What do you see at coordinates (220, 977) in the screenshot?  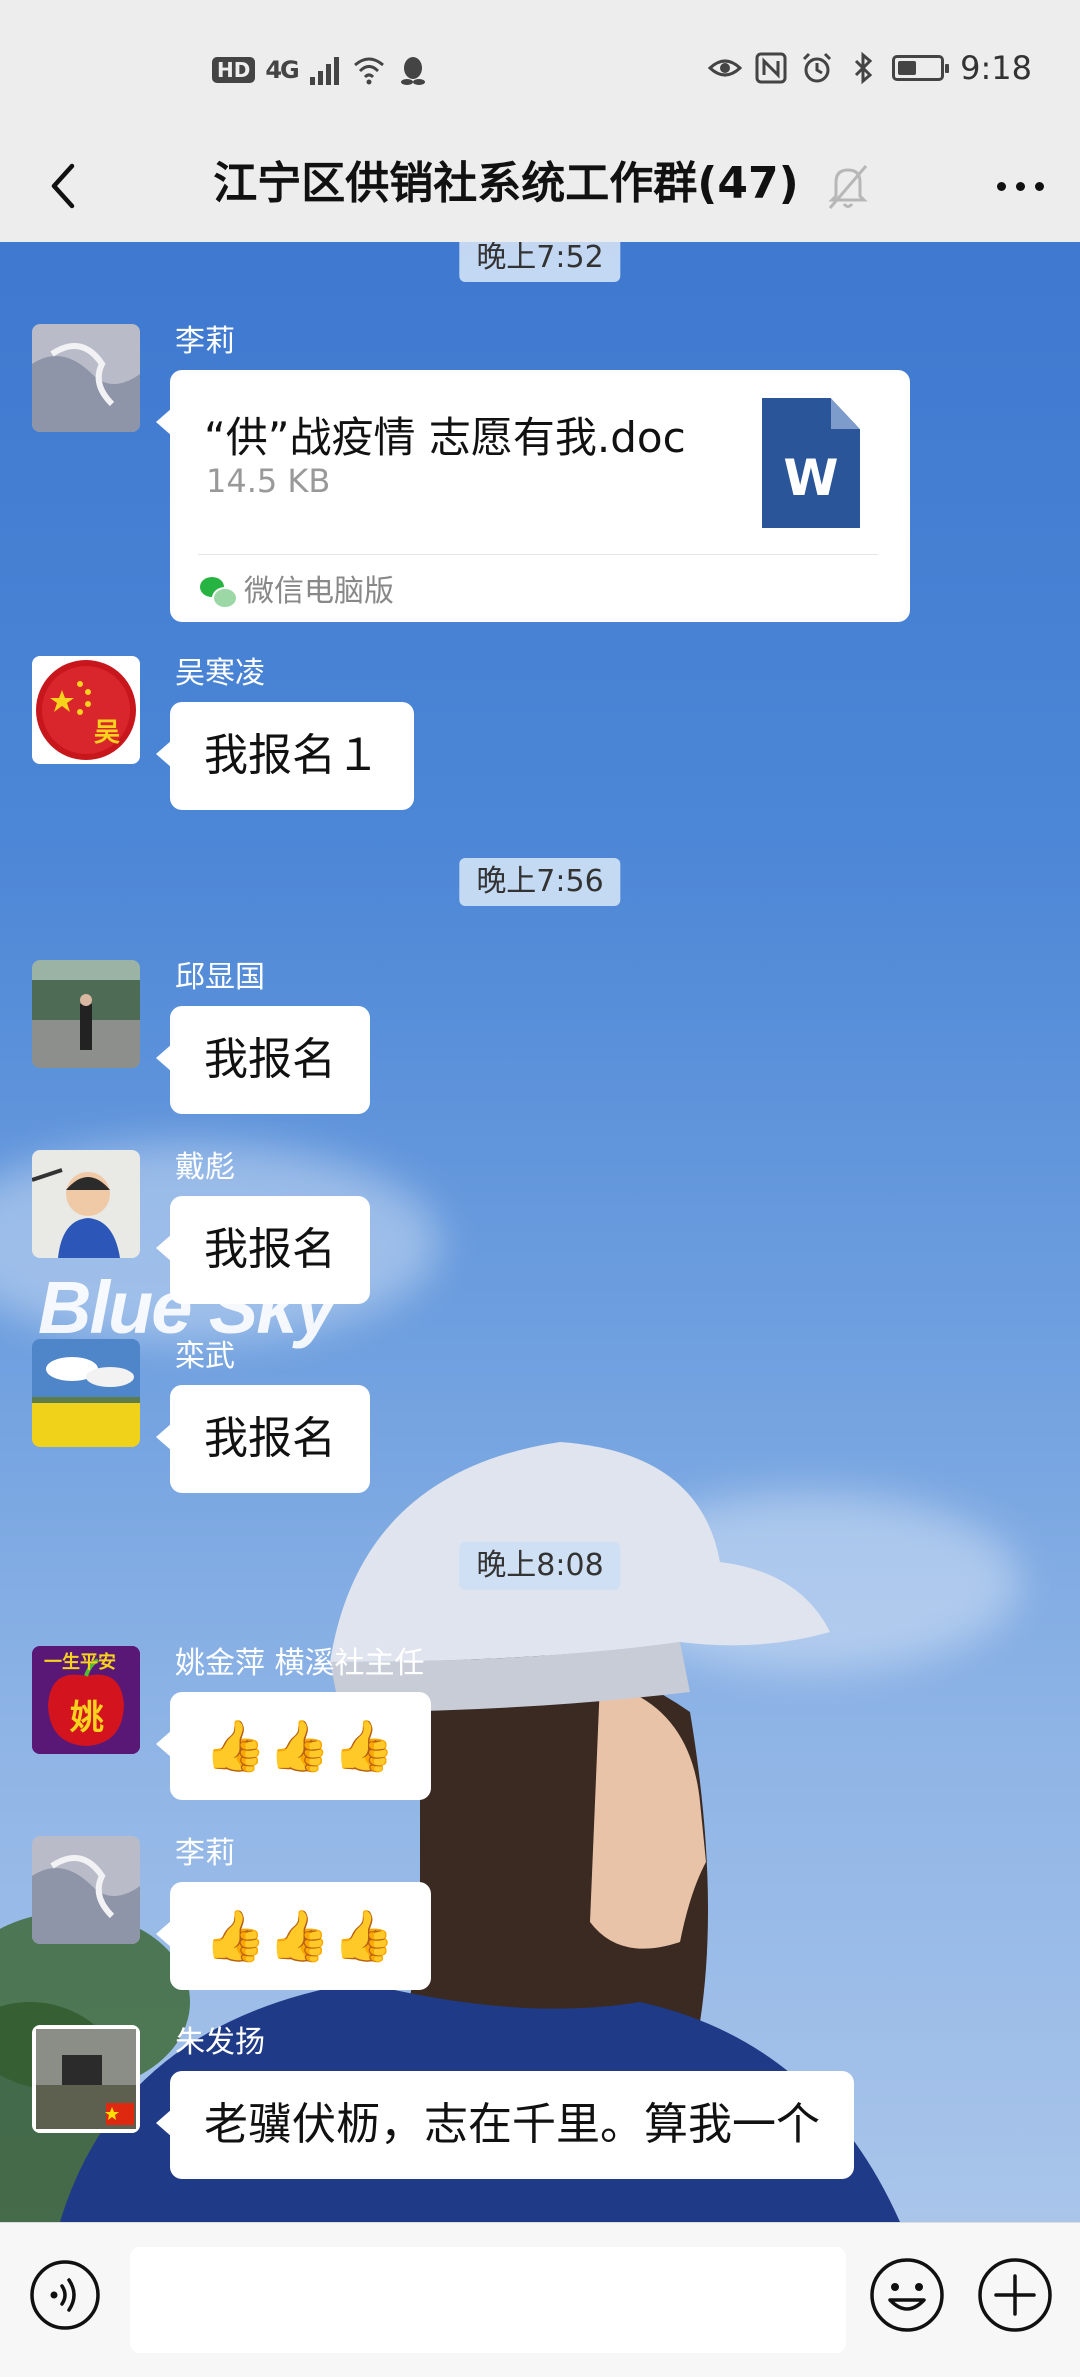 I see `sender-name: 邱显国` at bounding box center [220, 977].